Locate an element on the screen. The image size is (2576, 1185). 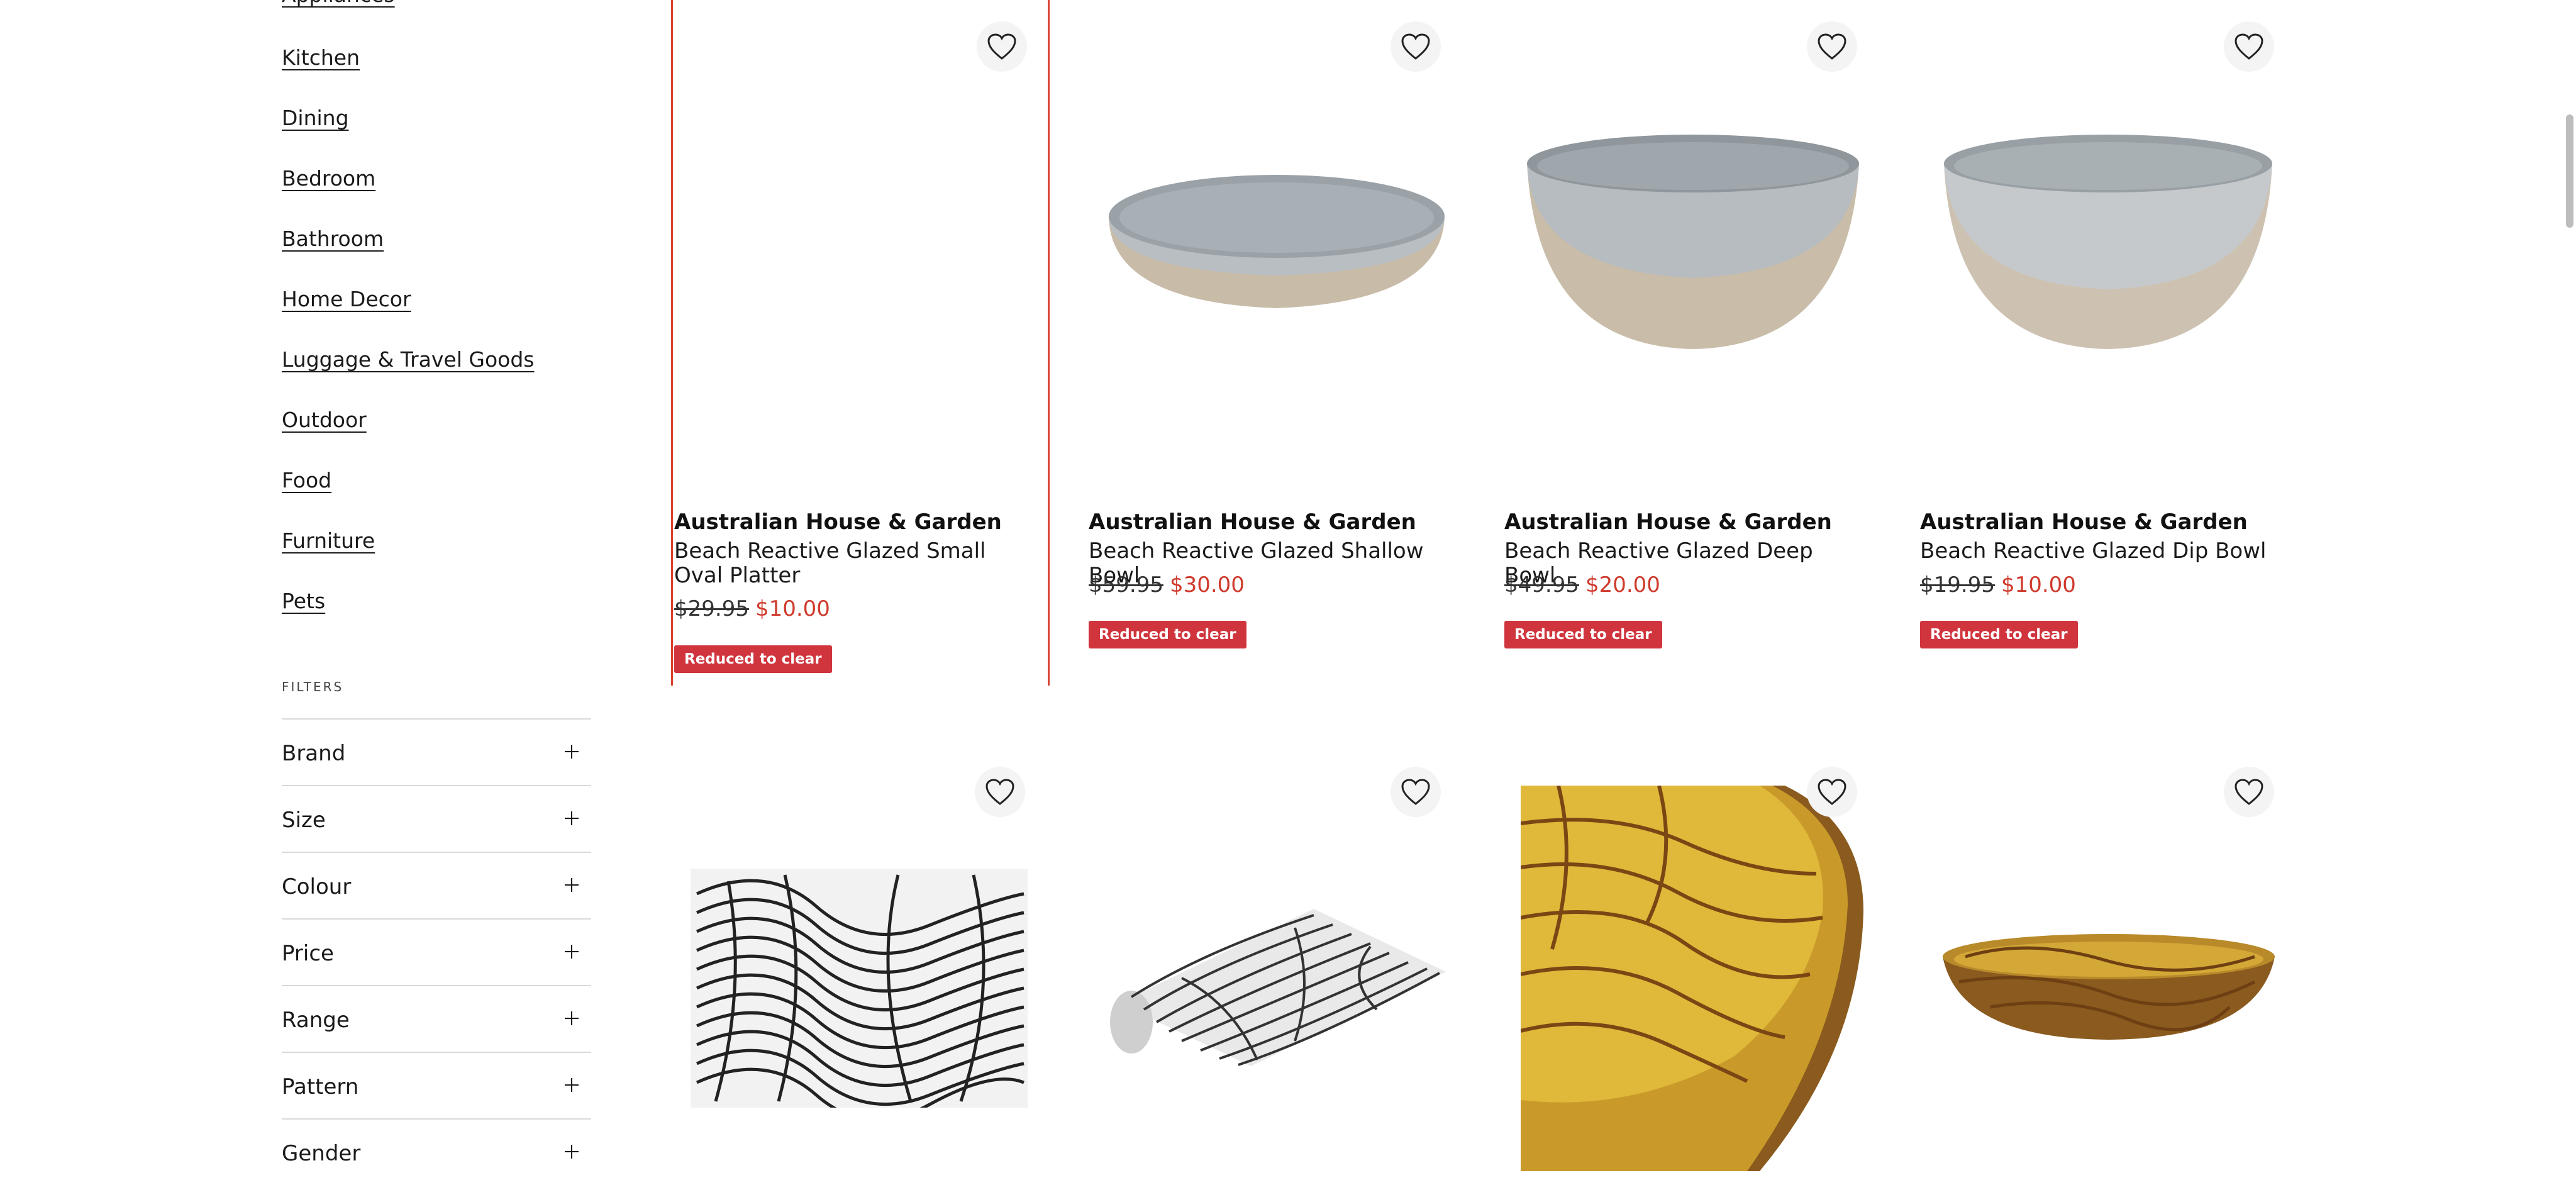
category-link-pets: Pets is located at coordinates (303, 601).